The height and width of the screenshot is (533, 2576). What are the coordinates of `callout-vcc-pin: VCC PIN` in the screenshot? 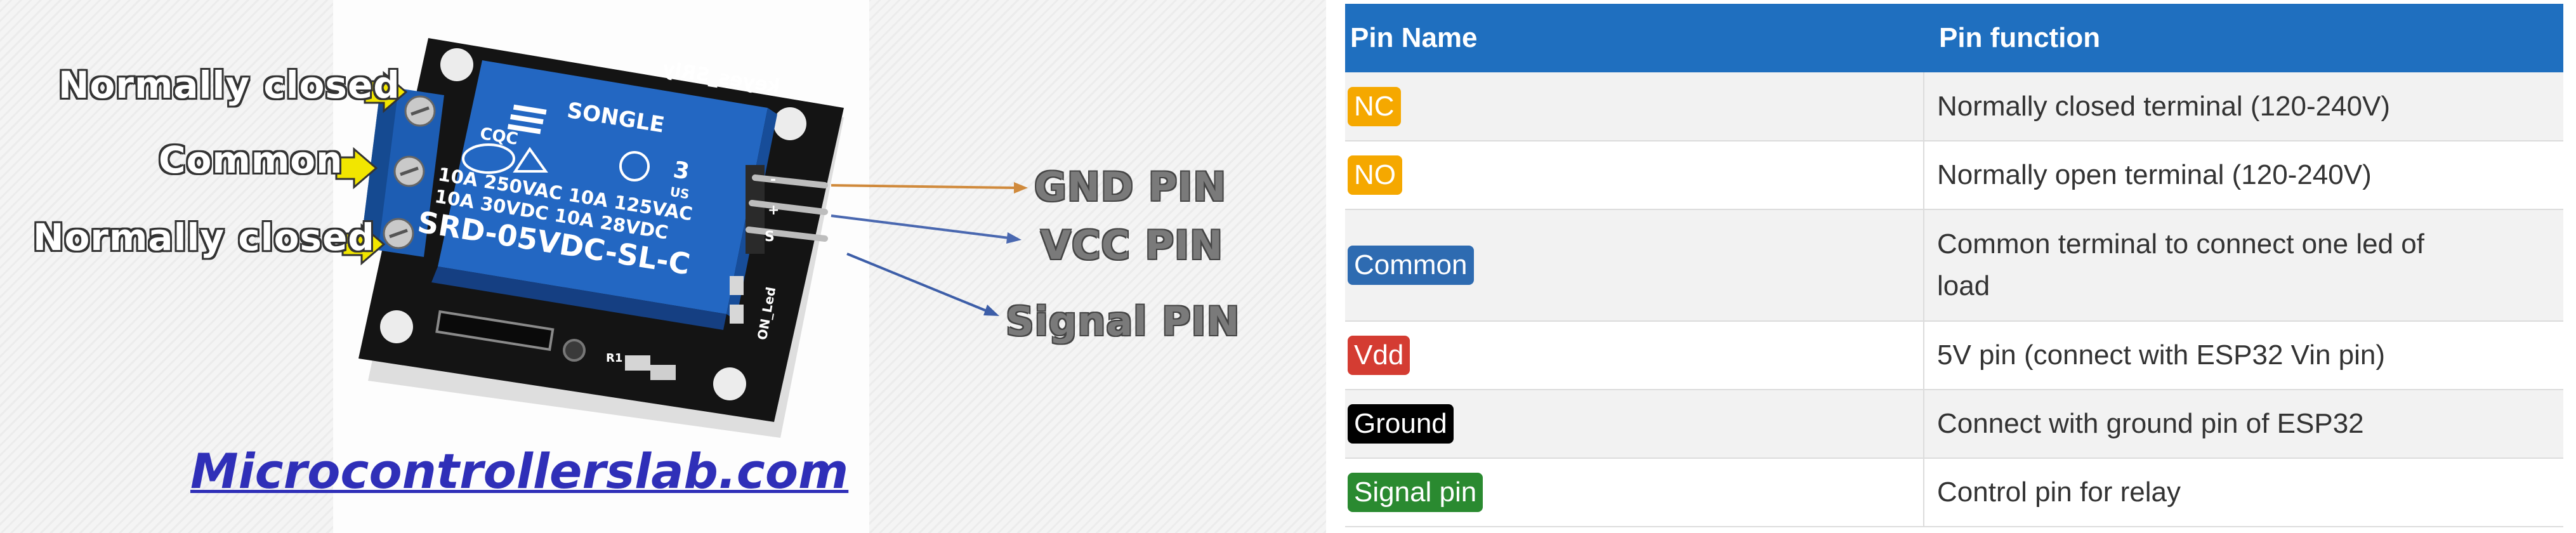 It's located at (1132, 245).